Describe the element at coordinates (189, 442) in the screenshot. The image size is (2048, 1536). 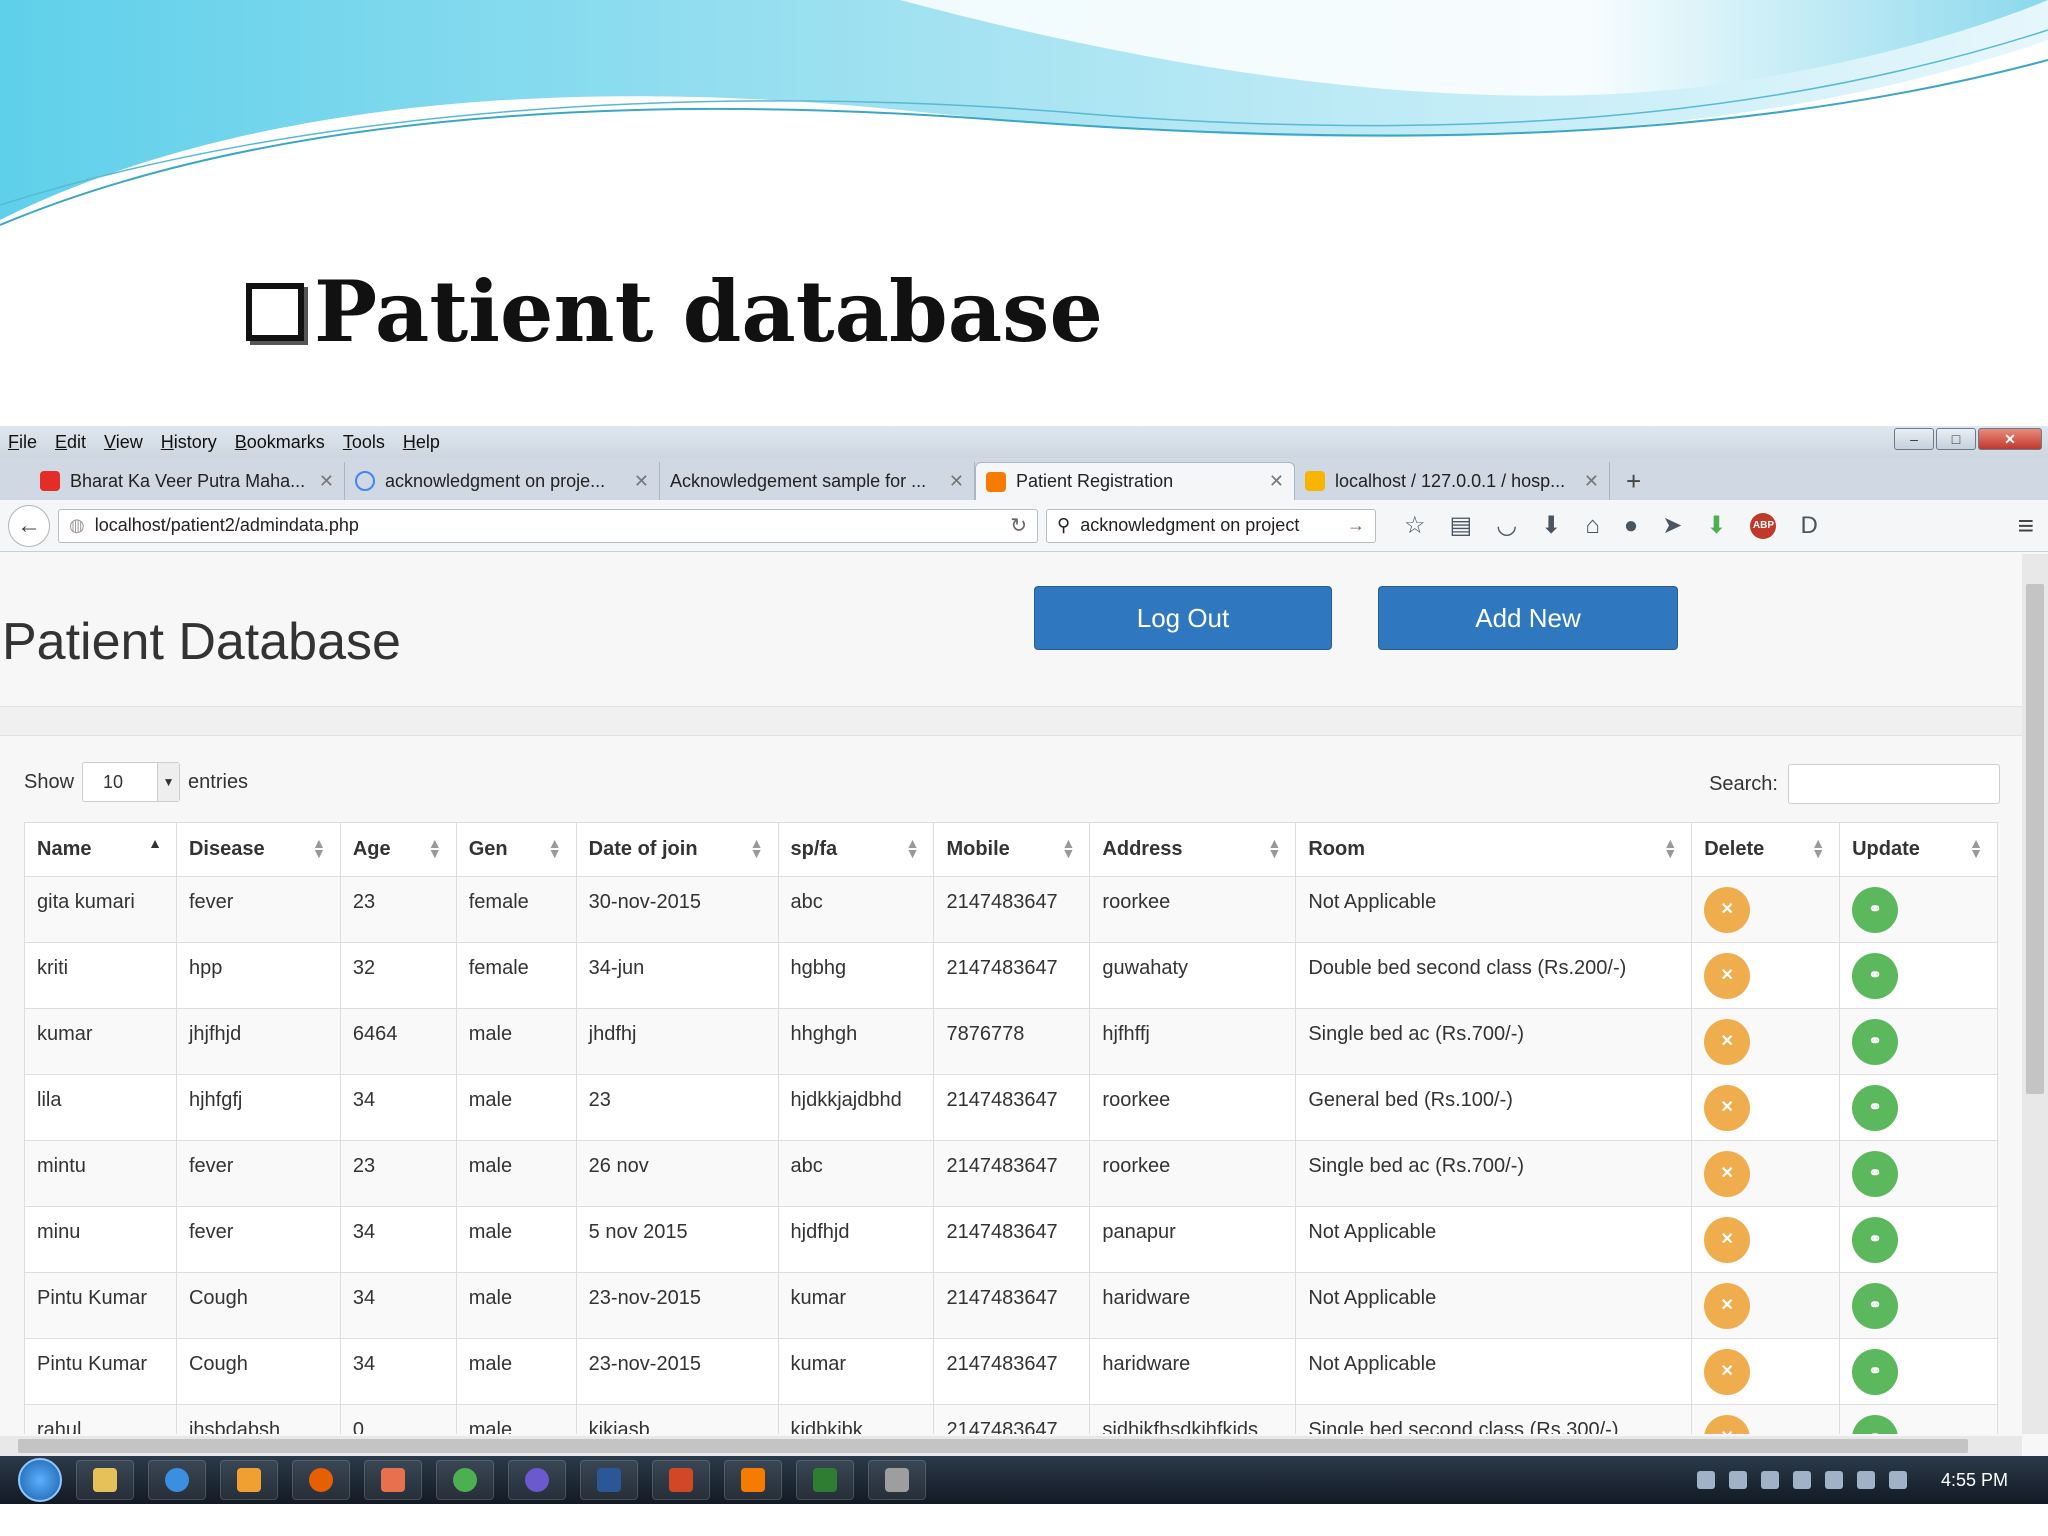
I see `menu-history: History` at that location.